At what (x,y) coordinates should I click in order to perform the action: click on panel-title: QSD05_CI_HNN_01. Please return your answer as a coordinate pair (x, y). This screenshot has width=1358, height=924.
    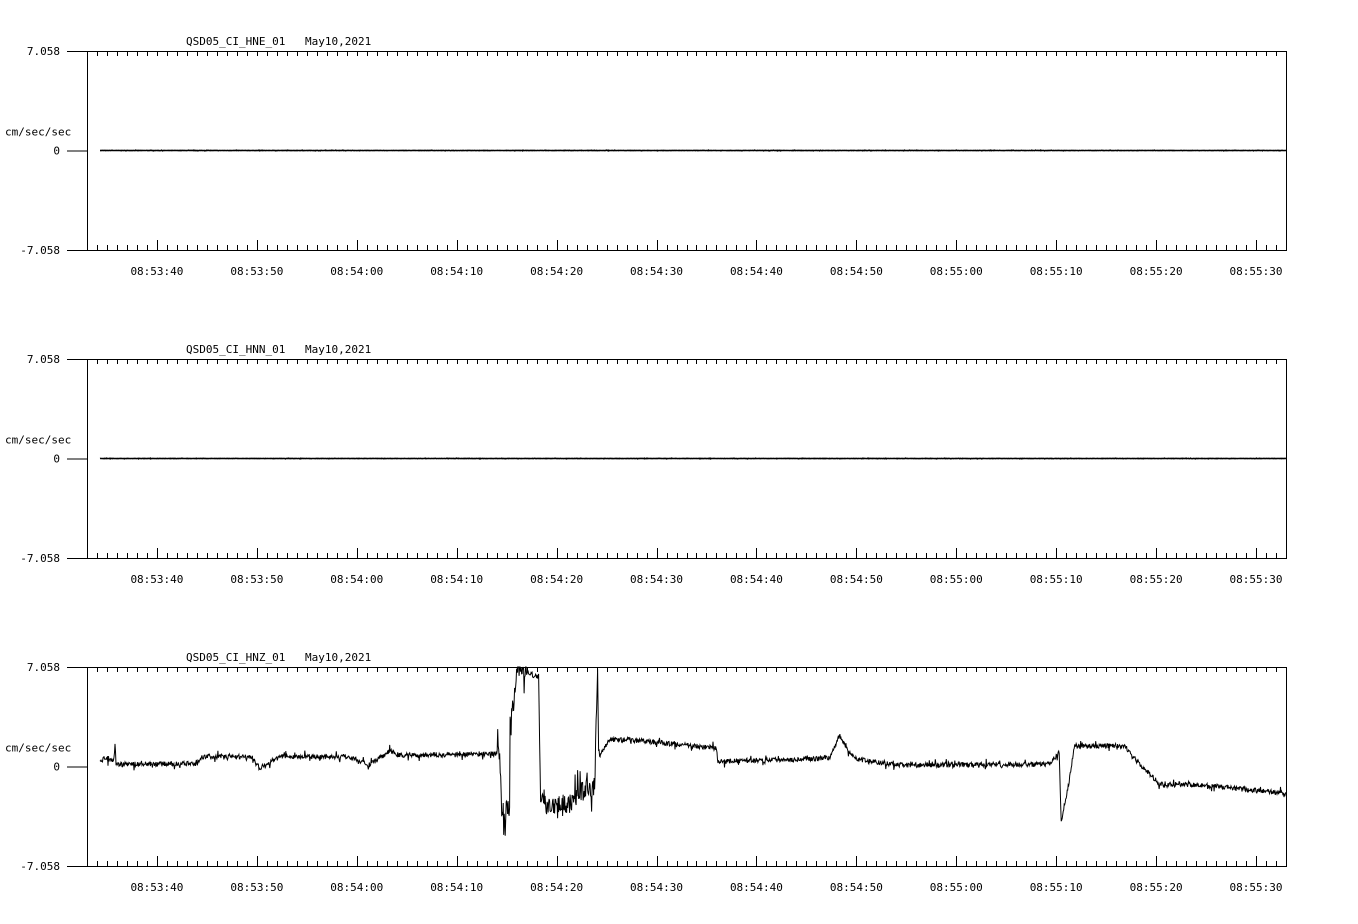
    Looking at the image, I should click on (235, 349).